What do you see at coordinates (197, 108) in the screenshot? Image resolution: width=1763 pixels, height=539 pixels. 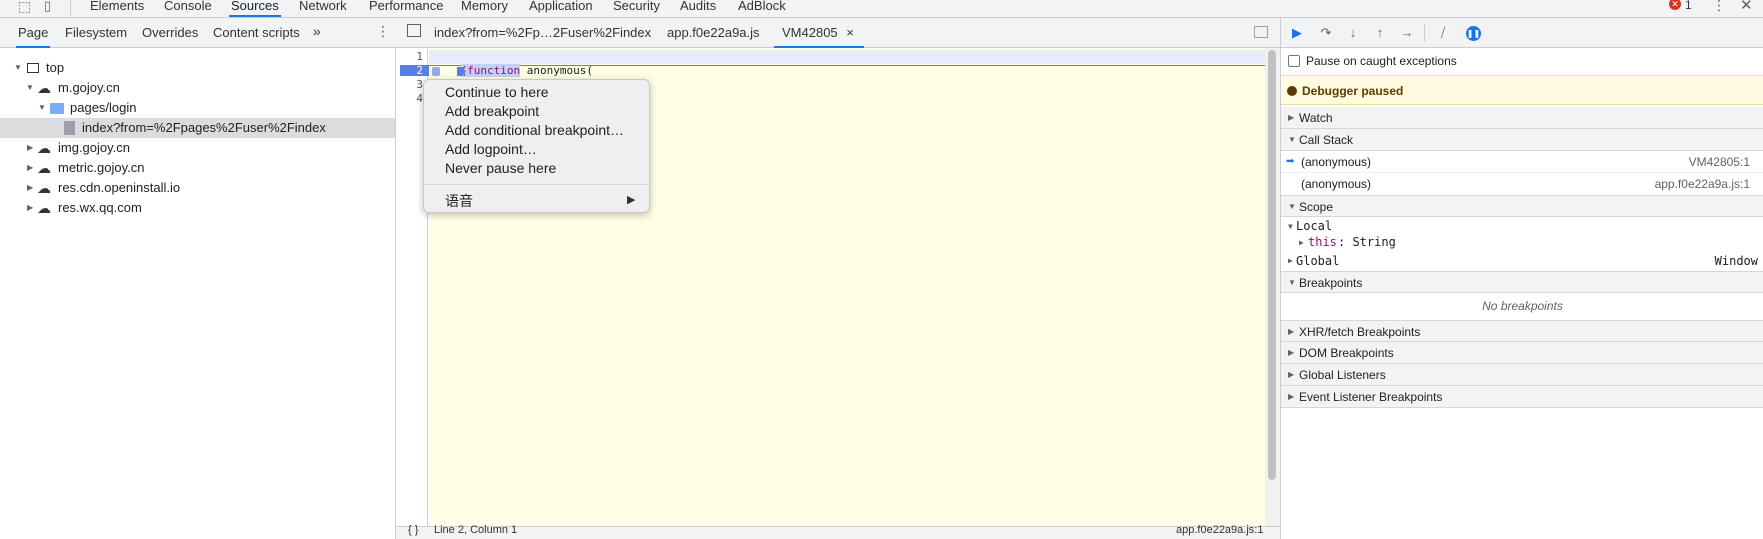 I see `tree-item-pages-login: ▼ pages/login` at bounding box center [197, 108].